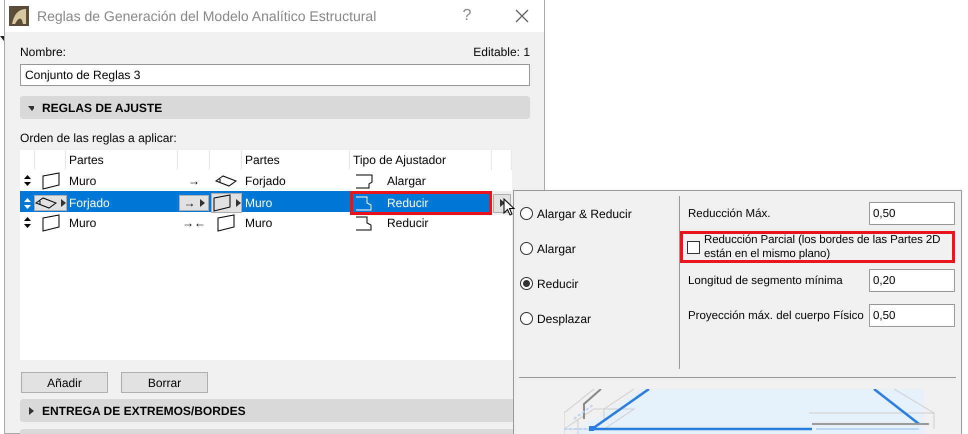 The width and height of the screenshot is (968, 434). What do you see at coordinates (776, 316) in the screenshot?
I see `field-label: Proyección máx. del cuerpo Físico` at bounding box center [776, 316].